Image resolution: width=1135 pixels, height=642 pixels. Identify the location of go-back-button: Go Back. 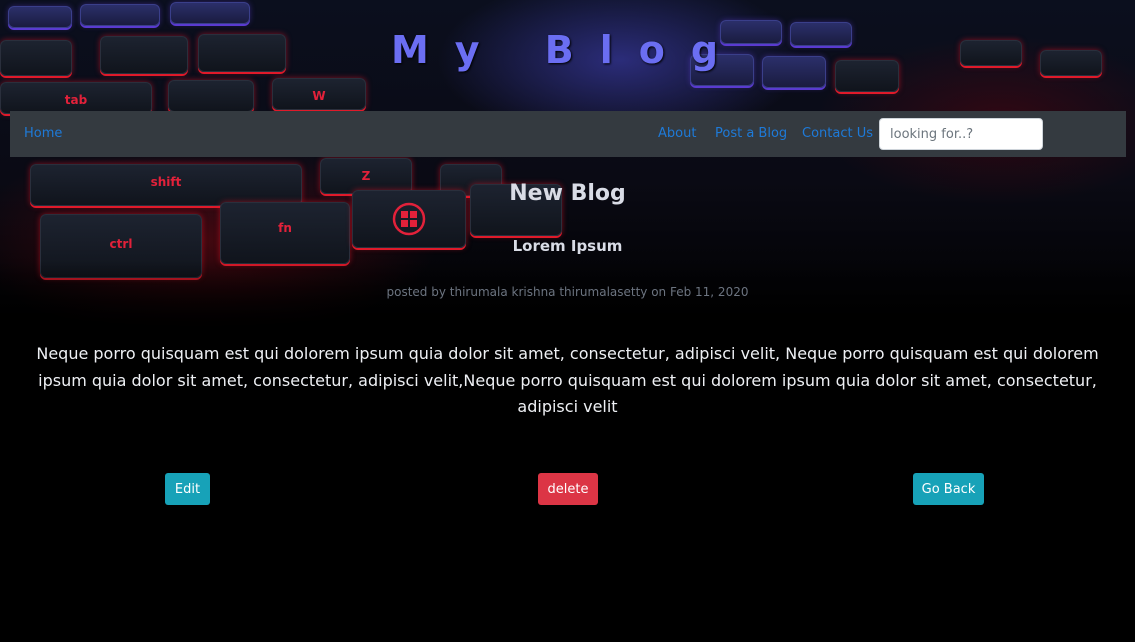
(948, 489).